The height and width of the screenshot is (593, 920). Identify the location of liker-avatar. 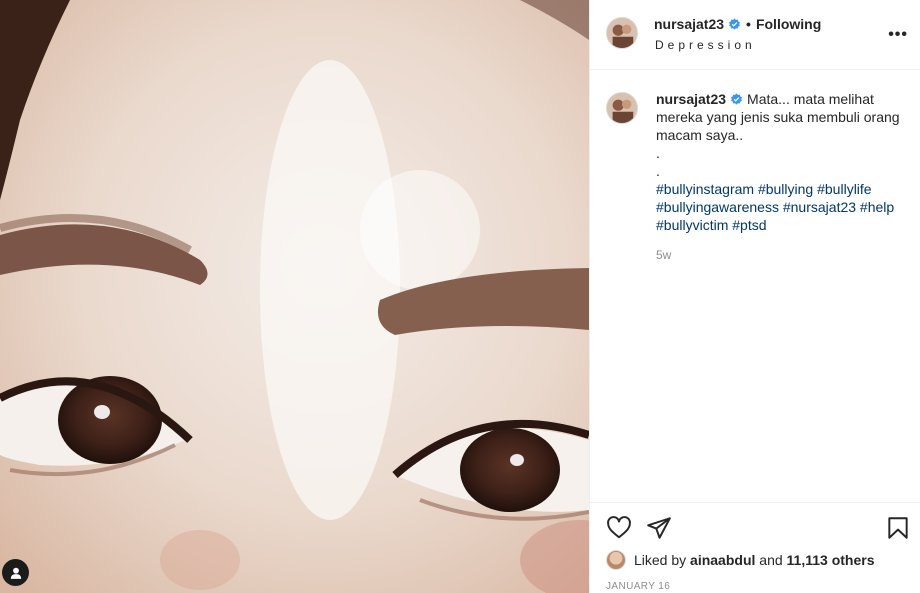
(616, 560).